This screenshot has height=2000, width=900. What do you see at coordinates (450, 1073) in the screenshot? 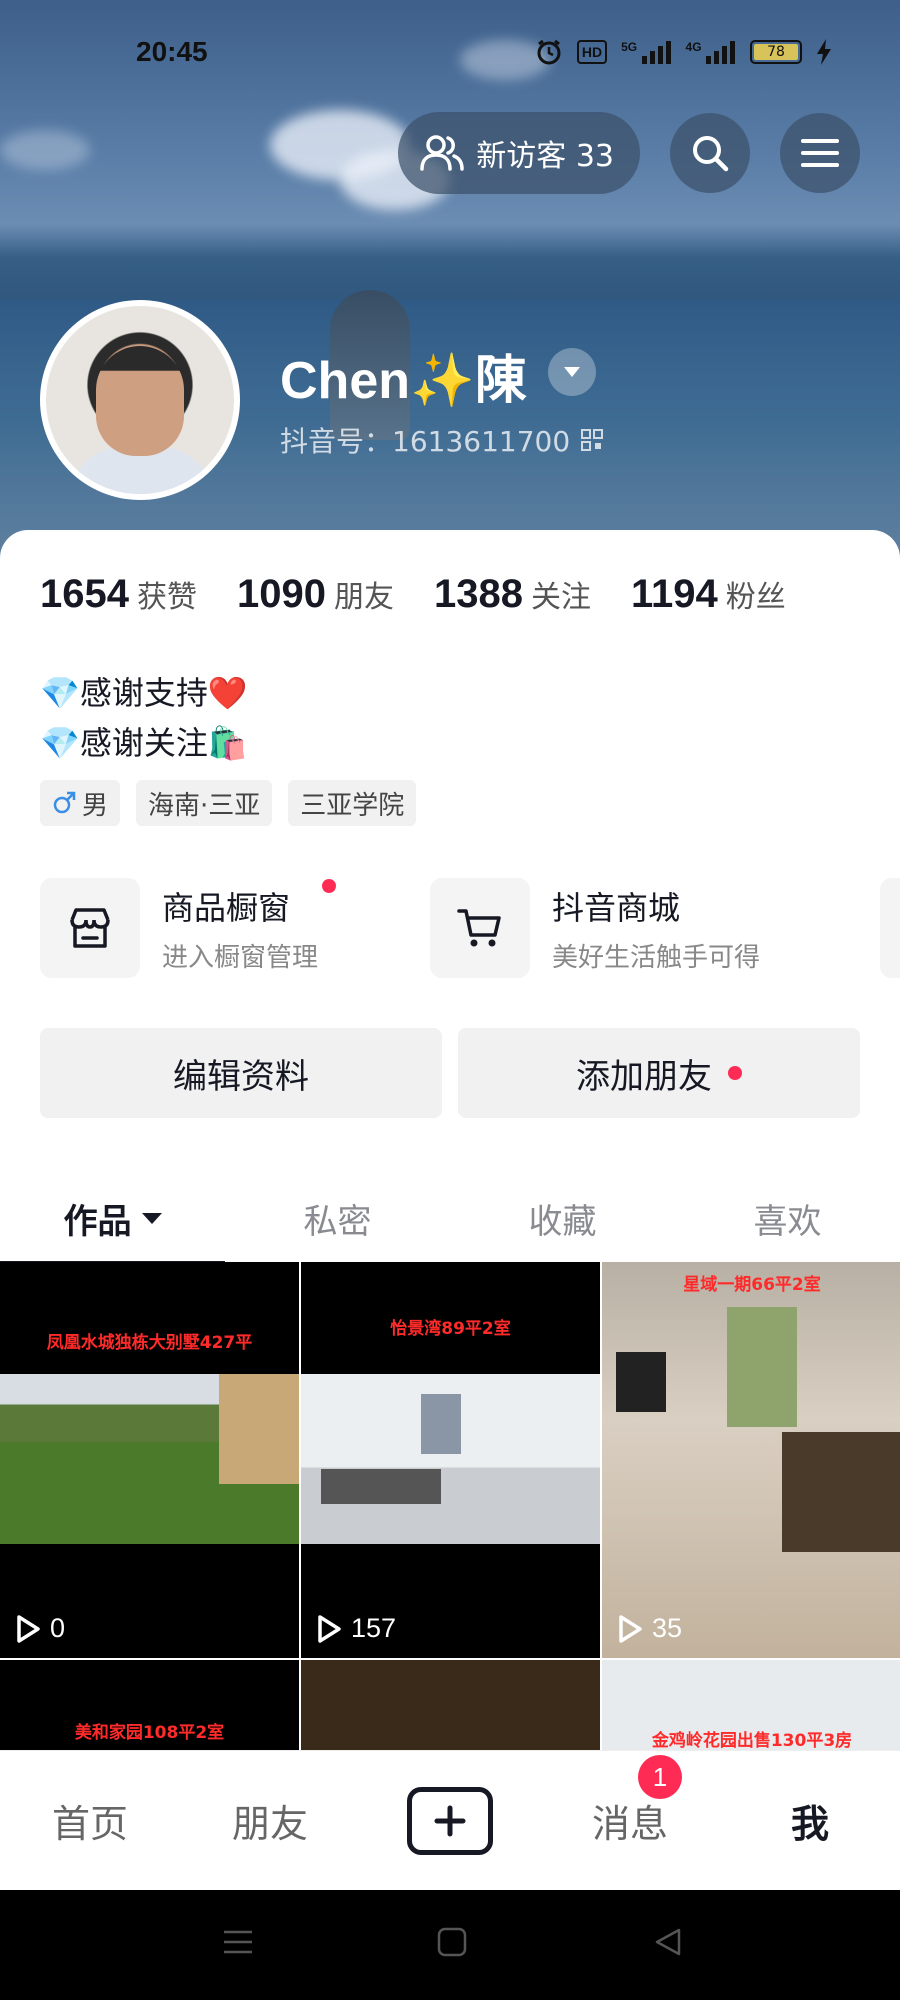
I see `action-buttons: 编辑资料 添加朋友` at bounding box center [450, 1073].